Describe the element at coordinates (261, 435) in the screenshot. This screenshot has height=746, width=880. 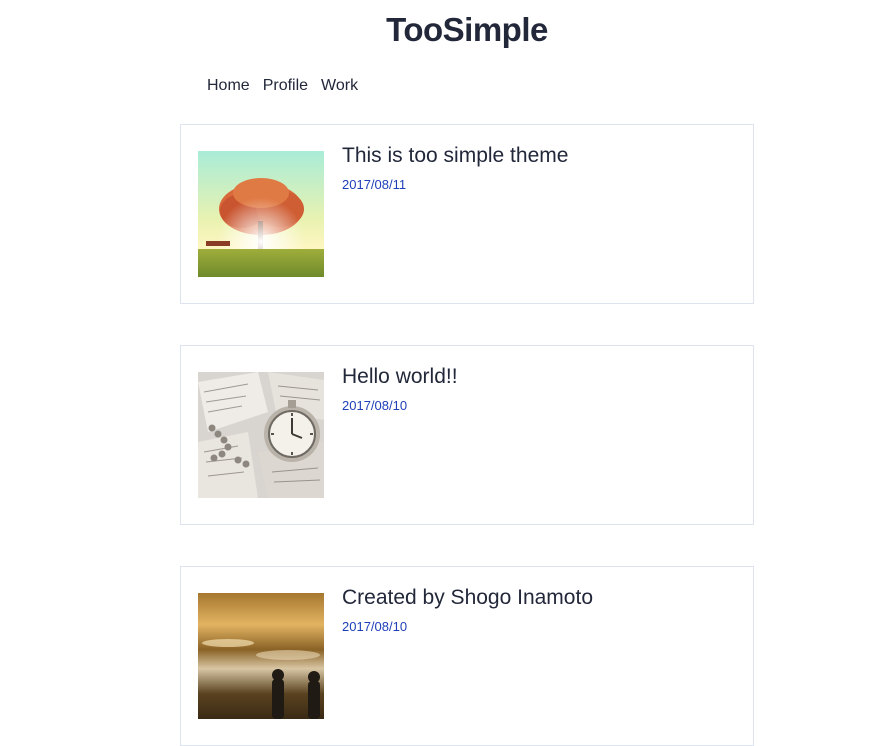
I see `post-thumbnail-pocket-watch` at that location.